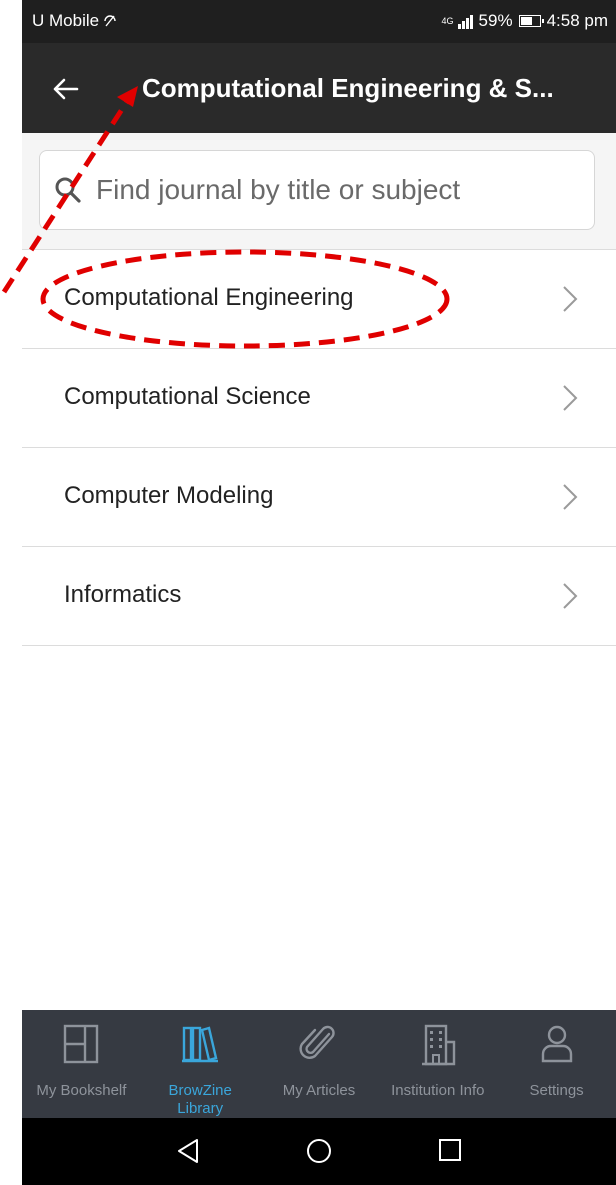 This screenshot has height=1185, width=616. What do you see at coordinates (209, 297) in the screenshot?
I see `list-item-label: Computational Engineering` at bounding box center [209, 297].